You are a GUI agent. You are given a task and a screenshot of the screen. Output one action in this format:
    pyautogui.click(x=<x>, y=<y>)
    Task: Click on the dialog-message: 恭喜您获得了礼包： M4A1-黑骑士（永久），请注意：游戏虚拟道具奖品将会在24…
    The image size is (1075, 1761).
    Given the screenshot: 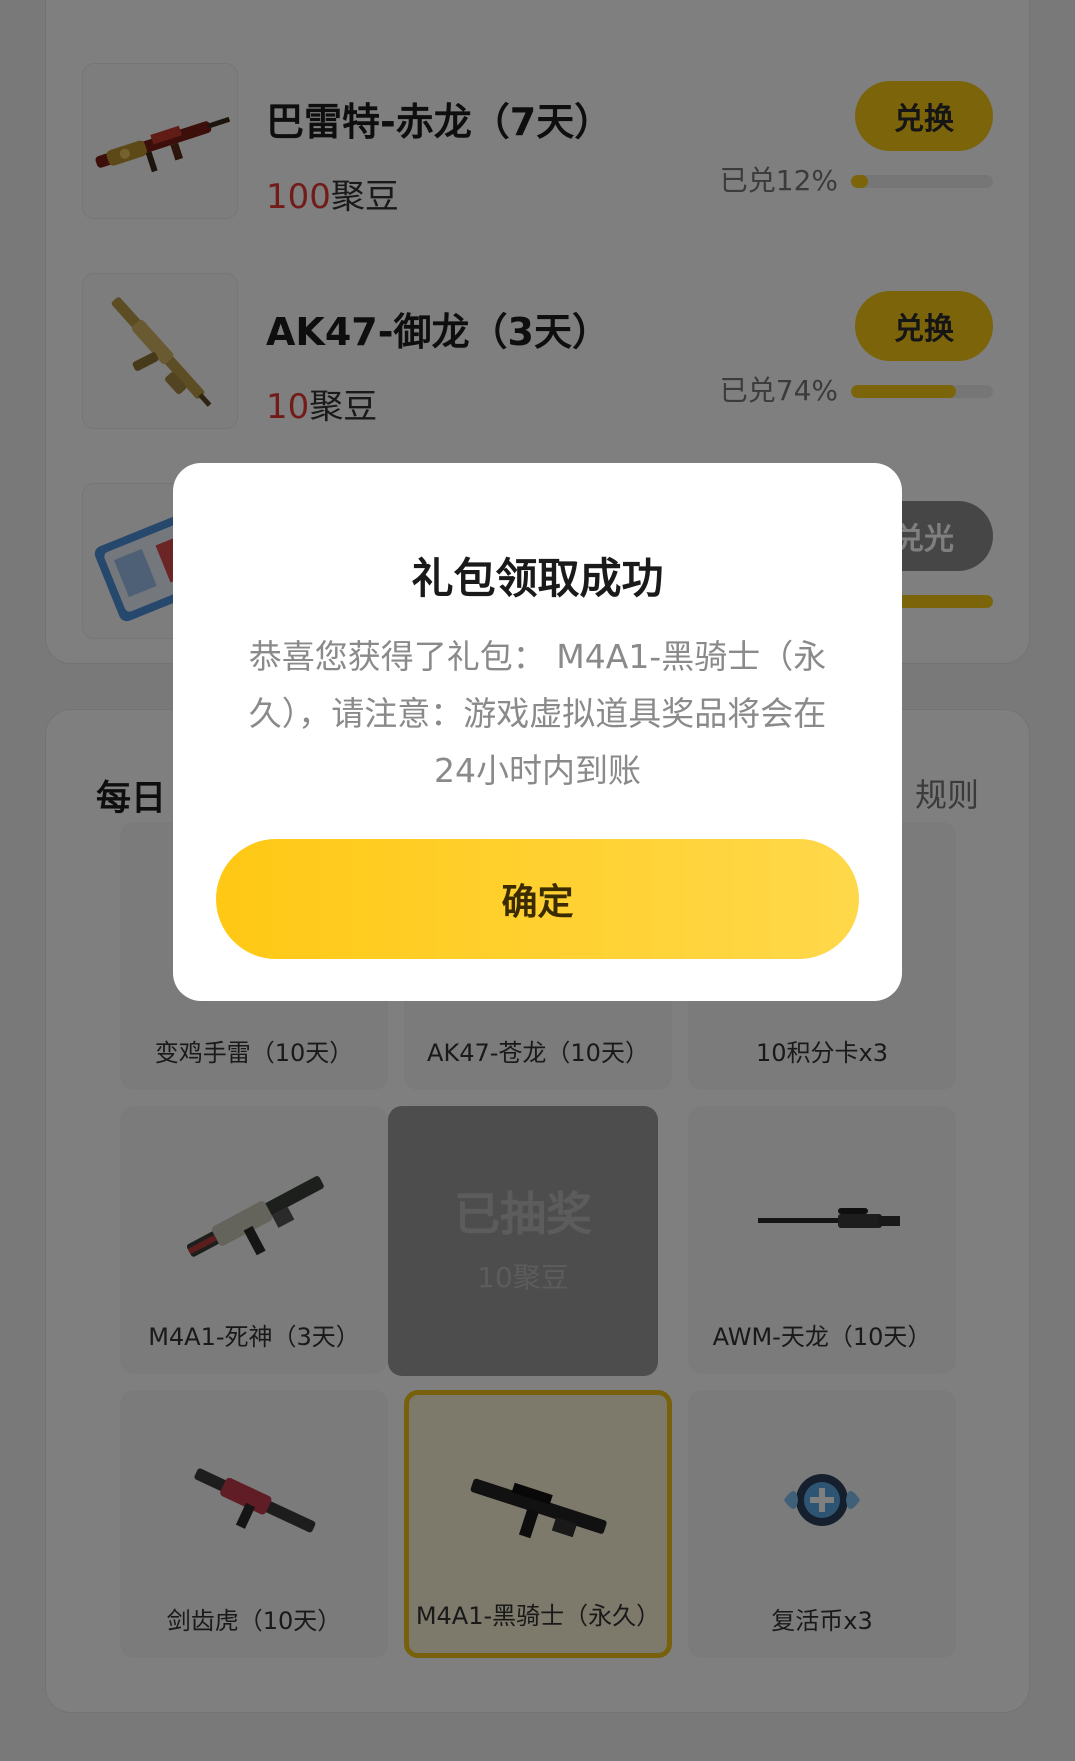 What is the action you would take?
    pyautogui.click(x=537, y=713)
    